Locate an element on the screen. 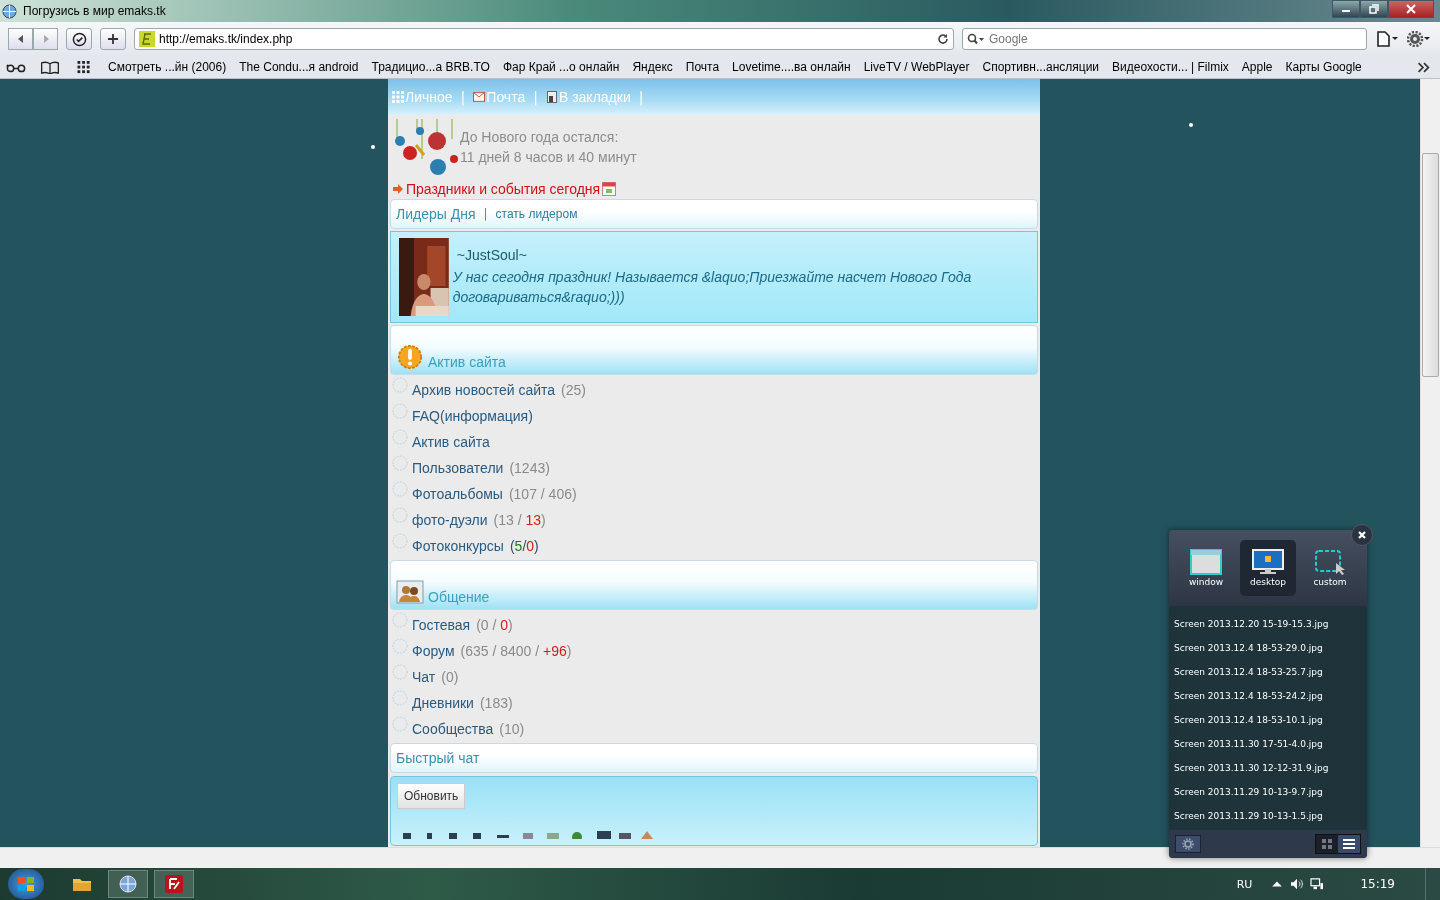 The image size is (1440, 900). restore-icon is located at coordinates (1374, 9).